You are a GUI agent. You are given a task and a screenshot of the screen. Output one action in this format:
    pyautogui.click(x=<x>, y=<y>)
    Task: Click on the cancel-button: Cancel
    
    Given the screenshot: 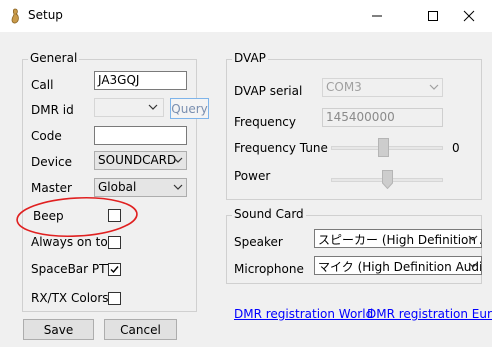 What is the action you would take?
    pyautogui.click(x=140, y=329)
    